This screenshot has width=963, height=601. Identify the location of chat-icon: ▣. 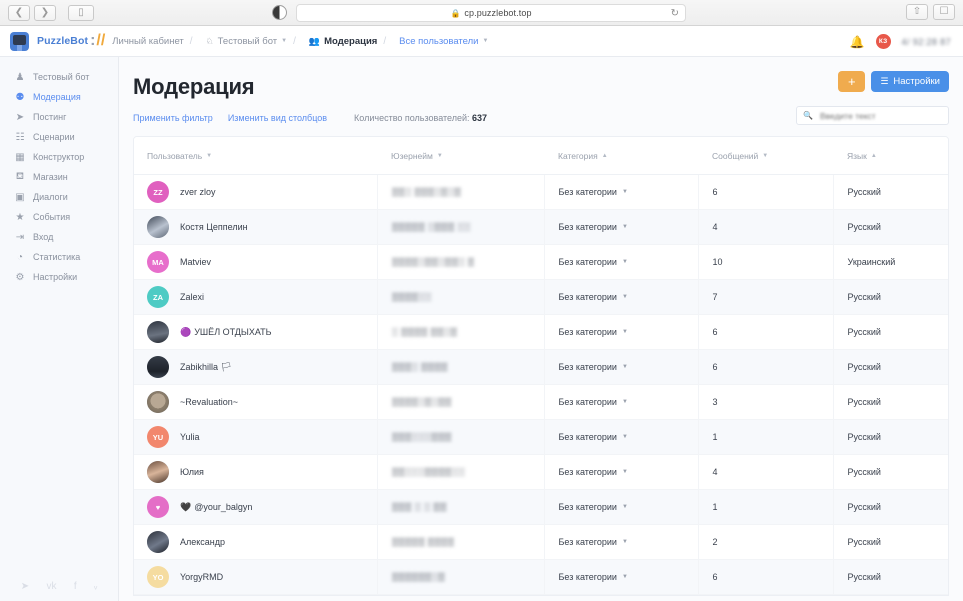
(20, 197).